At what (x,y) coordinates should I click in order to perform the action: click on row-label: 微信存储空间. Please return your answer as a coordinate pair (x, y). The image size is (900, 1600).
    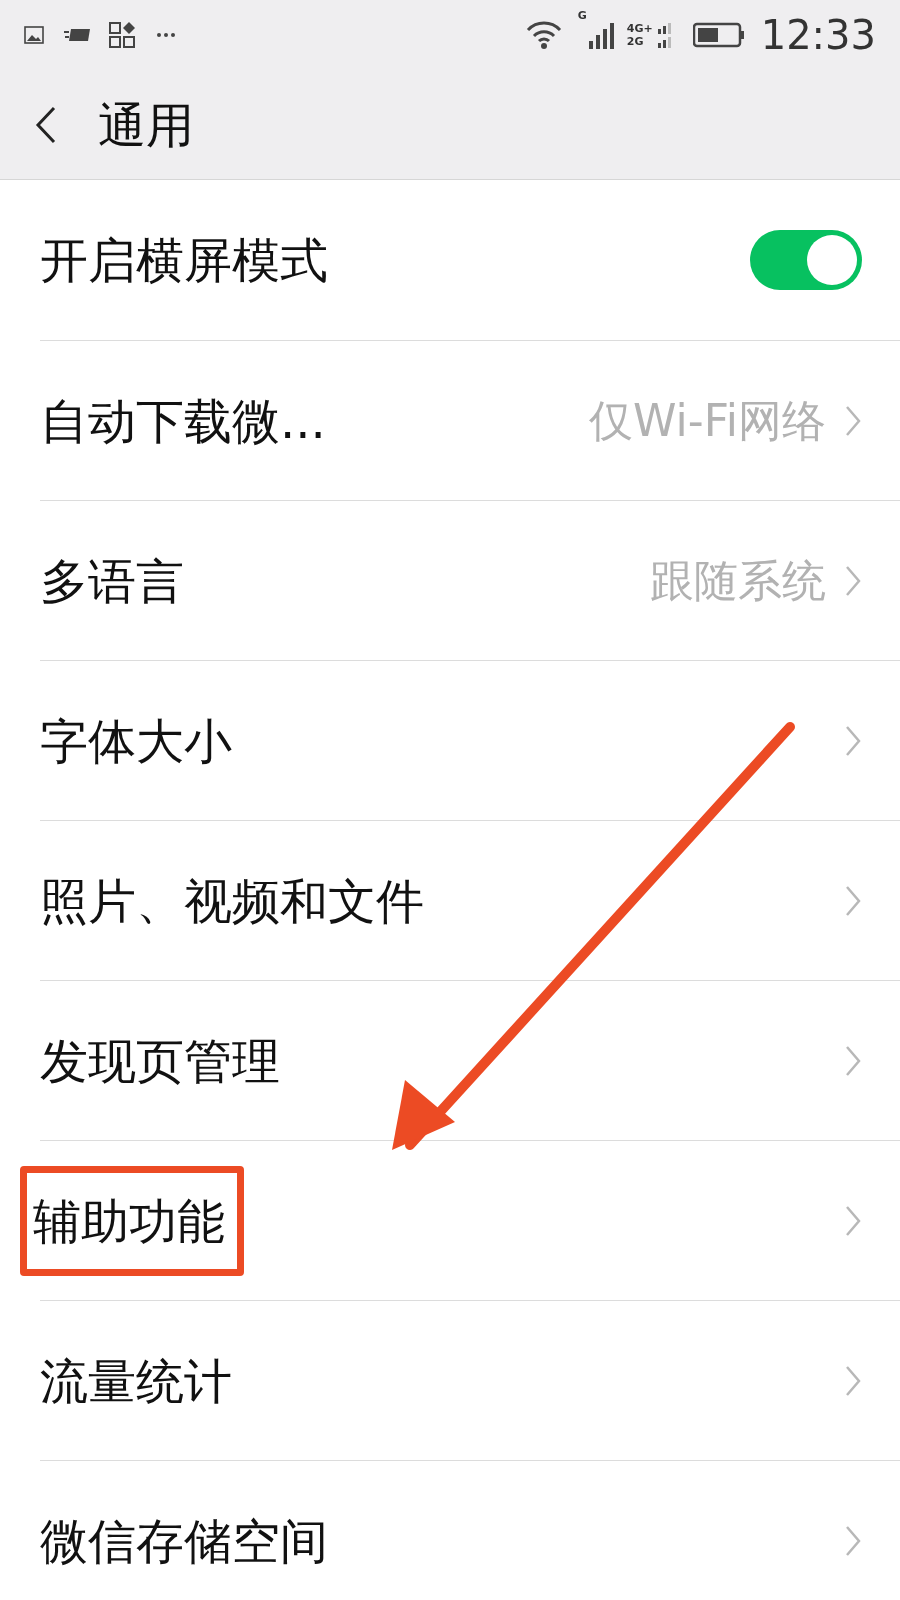
    Looking at the image, I should click on (184, 1541).